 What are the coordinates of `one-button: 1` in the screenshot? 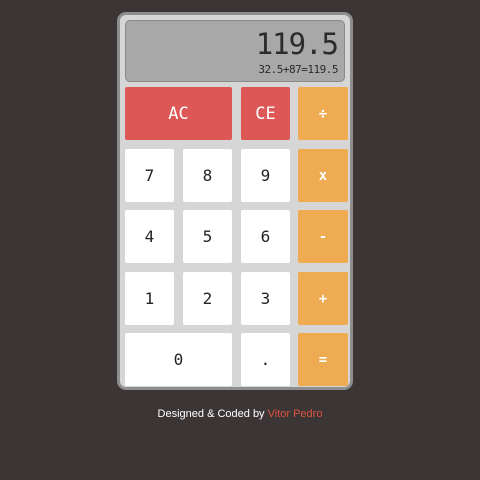 It's located at (149, 298).